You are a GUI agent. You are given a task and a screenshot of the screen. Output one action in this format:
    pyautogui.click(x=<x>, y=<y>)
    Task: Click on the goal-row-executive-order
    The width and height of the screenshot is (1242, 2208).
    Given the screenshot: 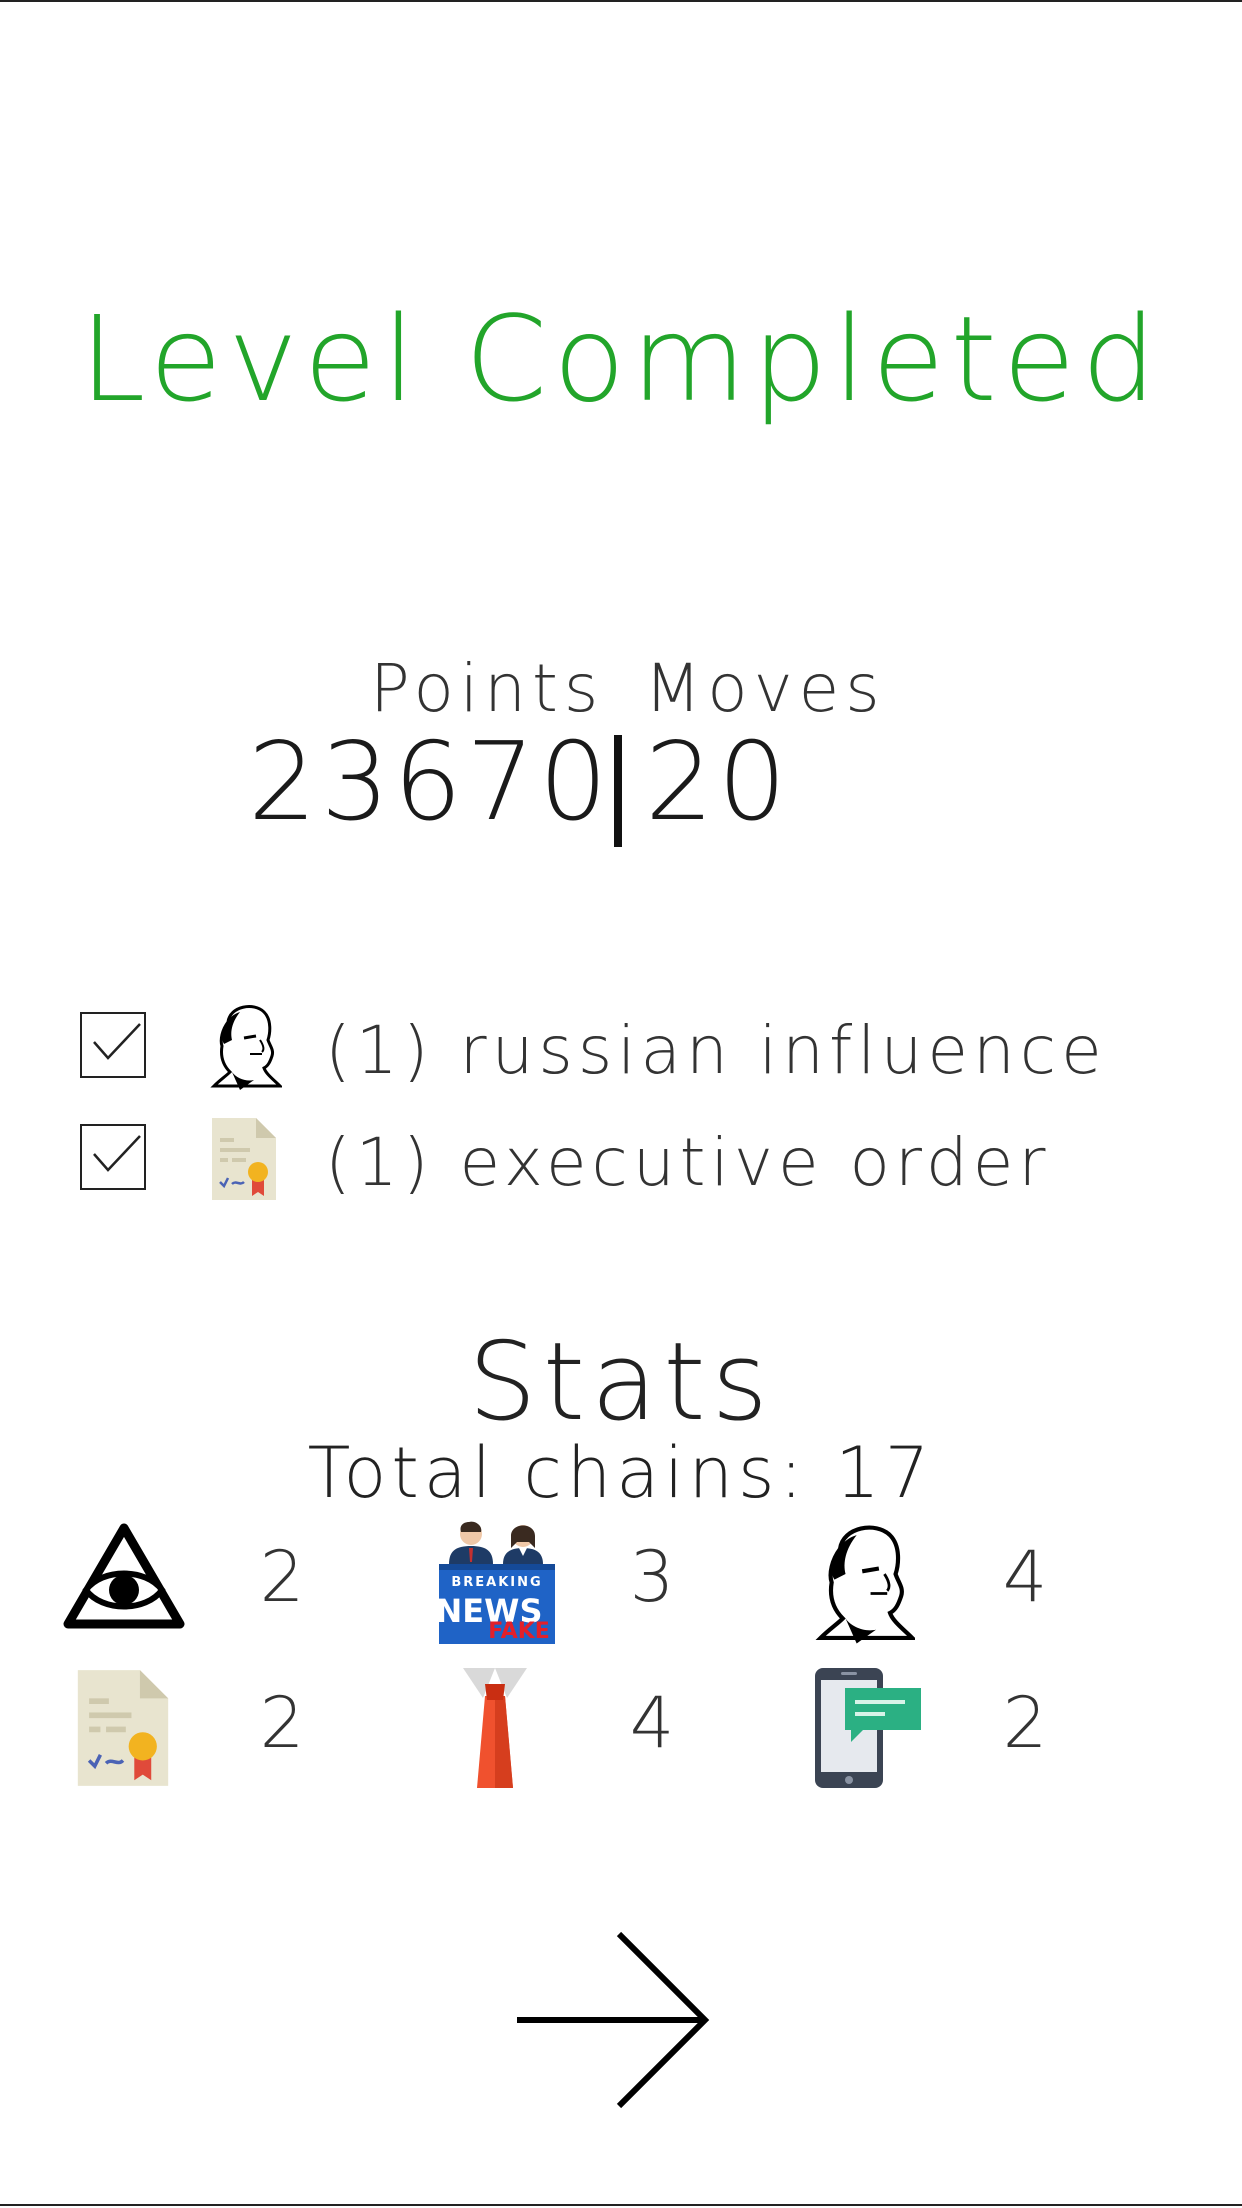 What is the action you would take?
    pyautogui.click(x=113, y=1157)
    